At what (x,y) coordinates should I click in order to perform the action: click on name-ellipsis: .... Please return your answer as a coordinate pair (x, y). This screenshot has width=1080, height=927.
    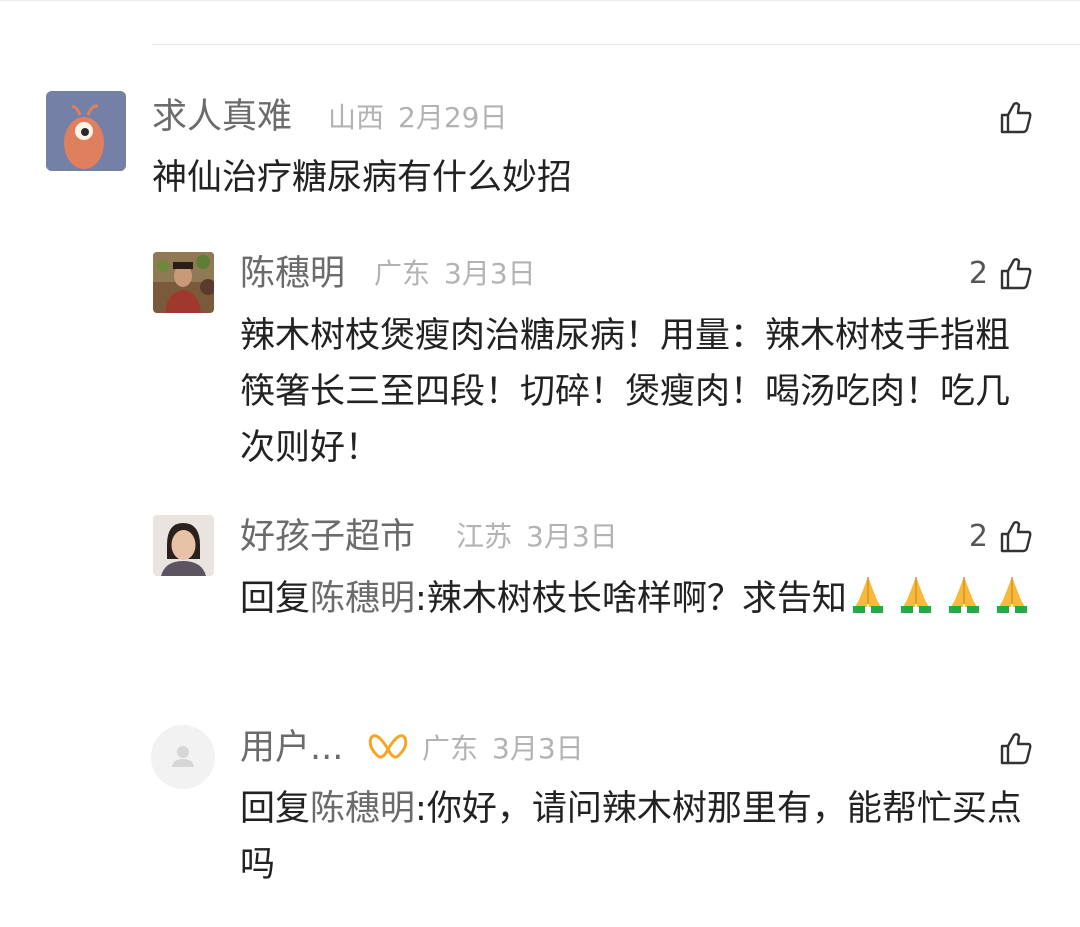
    Looking at the image, I should click on (327, 748).